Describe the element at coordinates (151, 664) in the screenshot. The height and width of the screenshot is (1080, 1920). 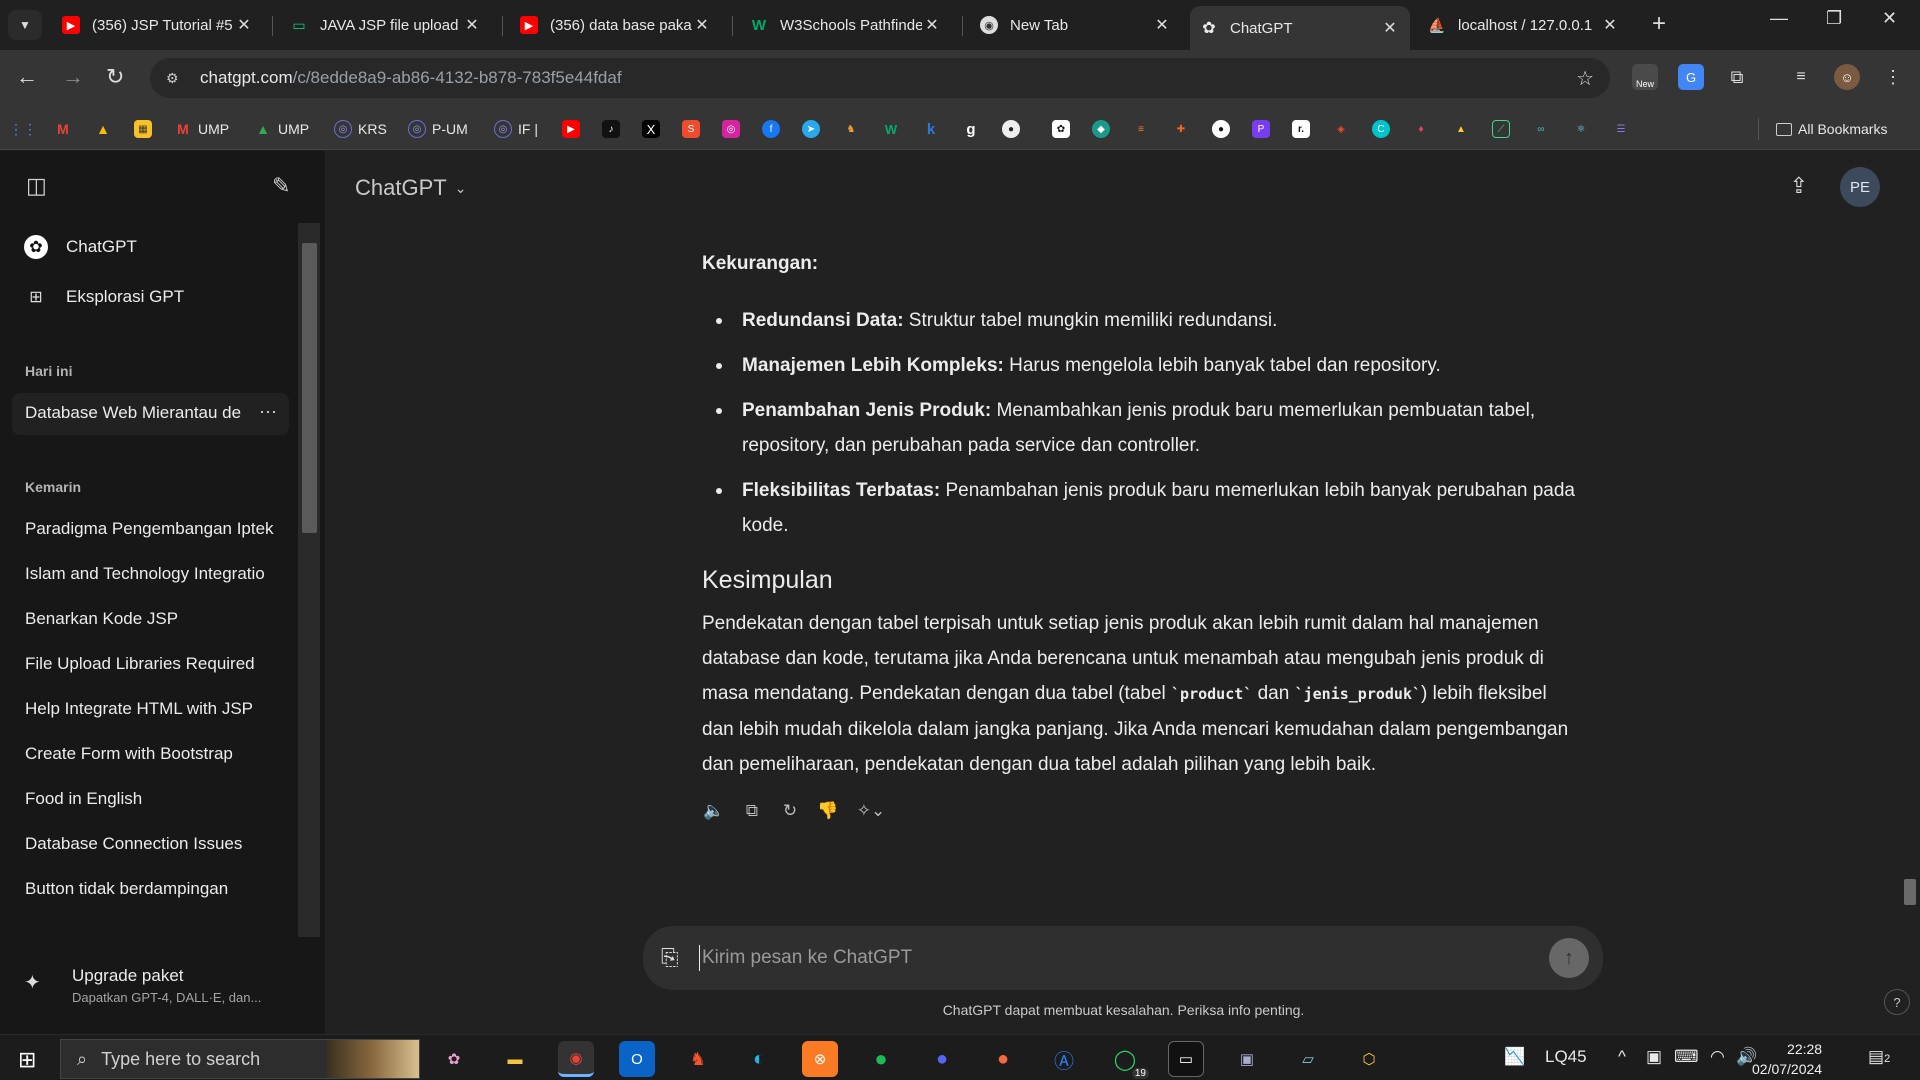
I see `chat-history-item: File Upload Libraries Required` at that location.